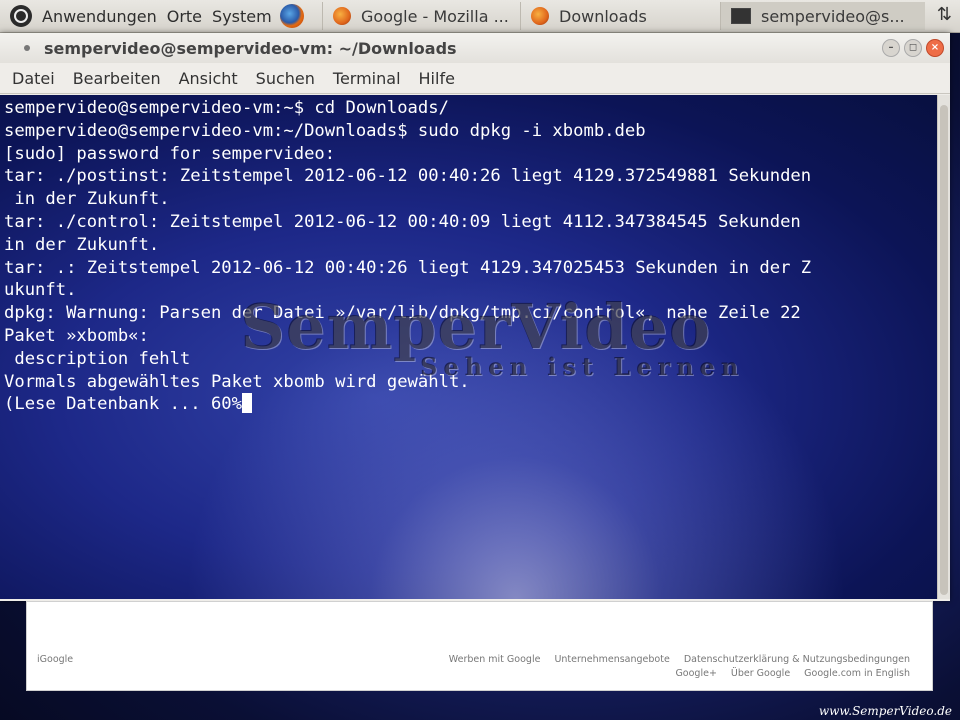 Image resolution: width=960 pixels, height=720 pixels. What do you see at coordinates (760, 673) in the screenshot?
I see `footer-link: Über Google` at bounding box center [760, 673].